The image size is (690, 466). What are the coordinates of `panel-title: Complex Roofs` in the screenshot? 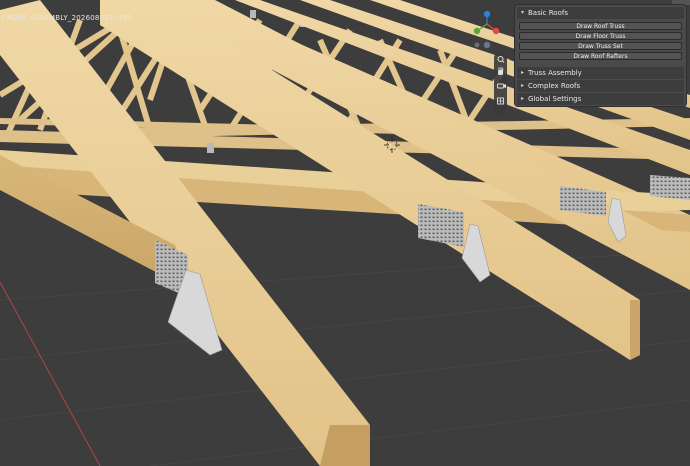 It's located at (554, 86).